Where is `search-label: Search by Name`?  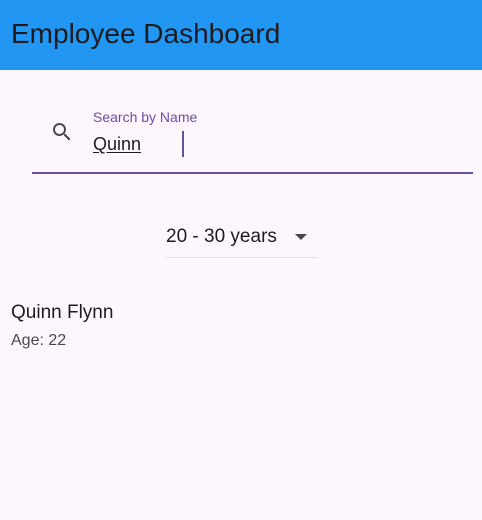
search-label: Search by Name is located at coordinates (145, 117).